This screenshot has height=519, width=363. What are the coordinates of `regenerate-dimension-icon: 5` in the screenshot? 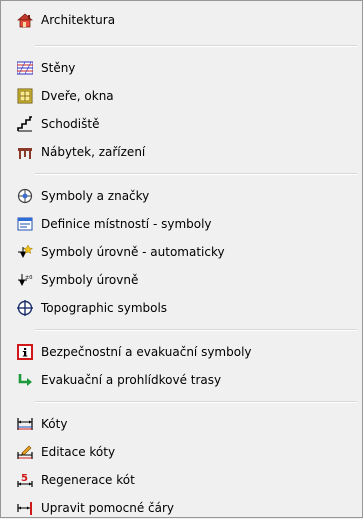 It's located at (25, 480).